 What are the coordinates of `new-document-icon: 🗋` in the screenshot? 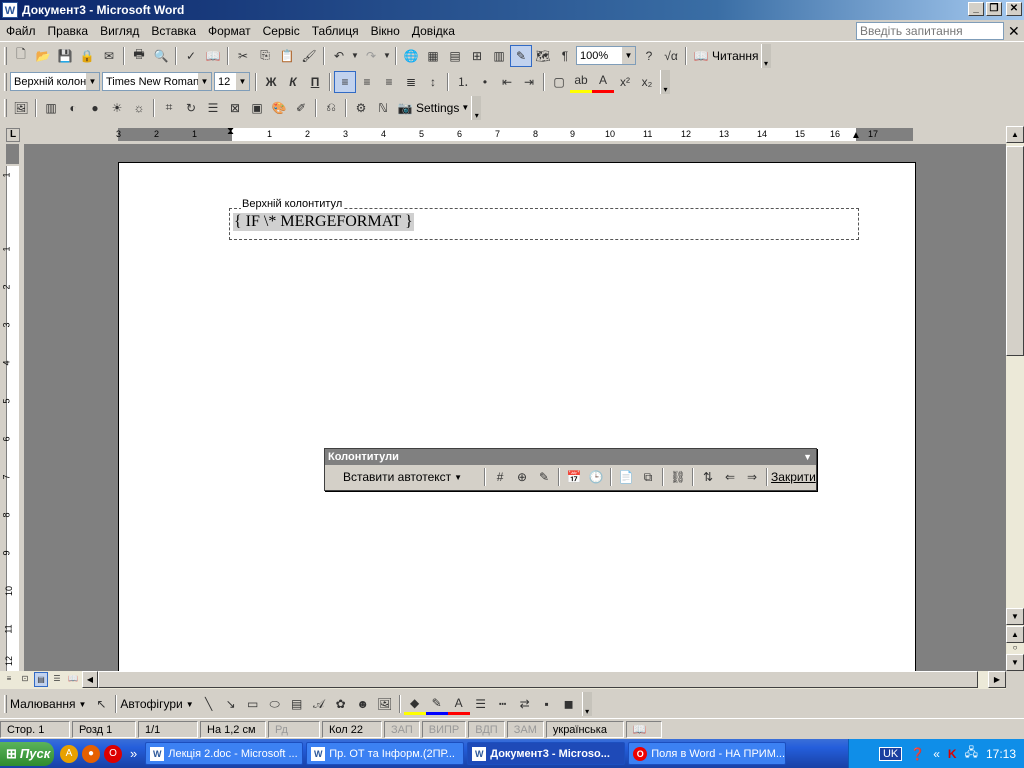 It's located at (21, 56).